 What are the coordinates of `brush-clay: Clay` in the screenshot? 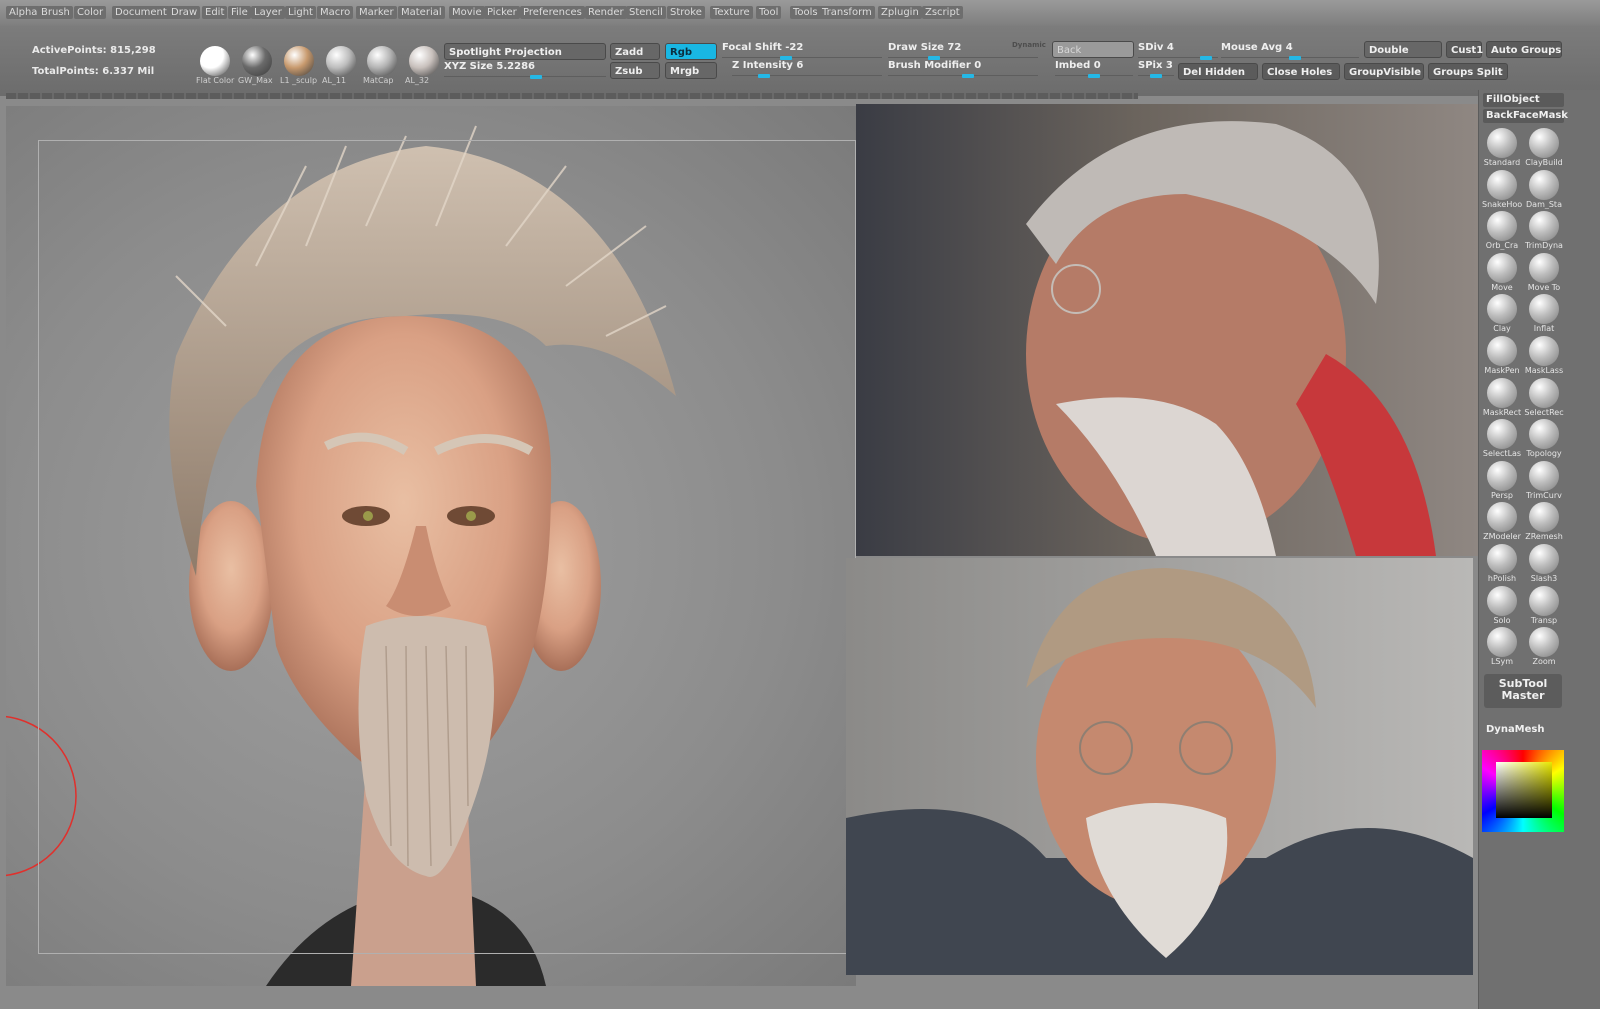 It's located at (1502, 313).